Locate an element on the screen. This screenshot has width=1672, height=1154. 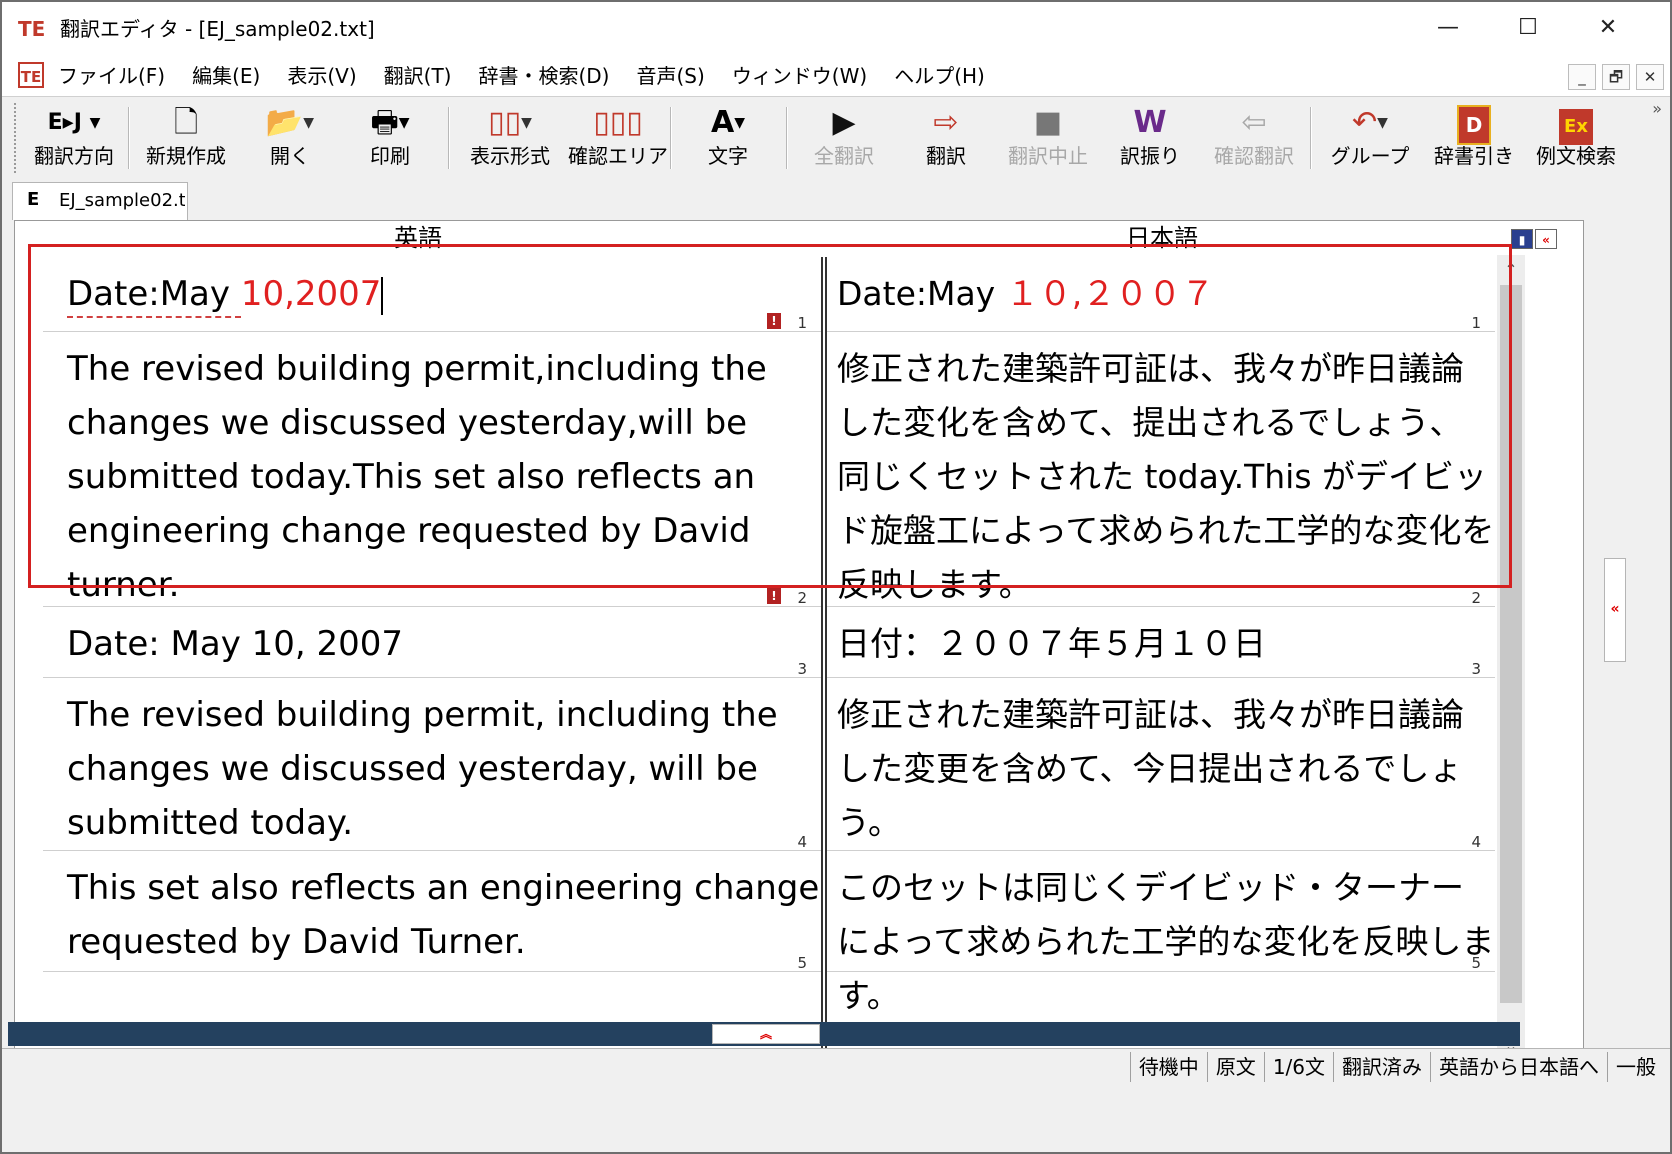
source-segment: Date: May 10, 2007 3 is located at coordinates (432, 642).